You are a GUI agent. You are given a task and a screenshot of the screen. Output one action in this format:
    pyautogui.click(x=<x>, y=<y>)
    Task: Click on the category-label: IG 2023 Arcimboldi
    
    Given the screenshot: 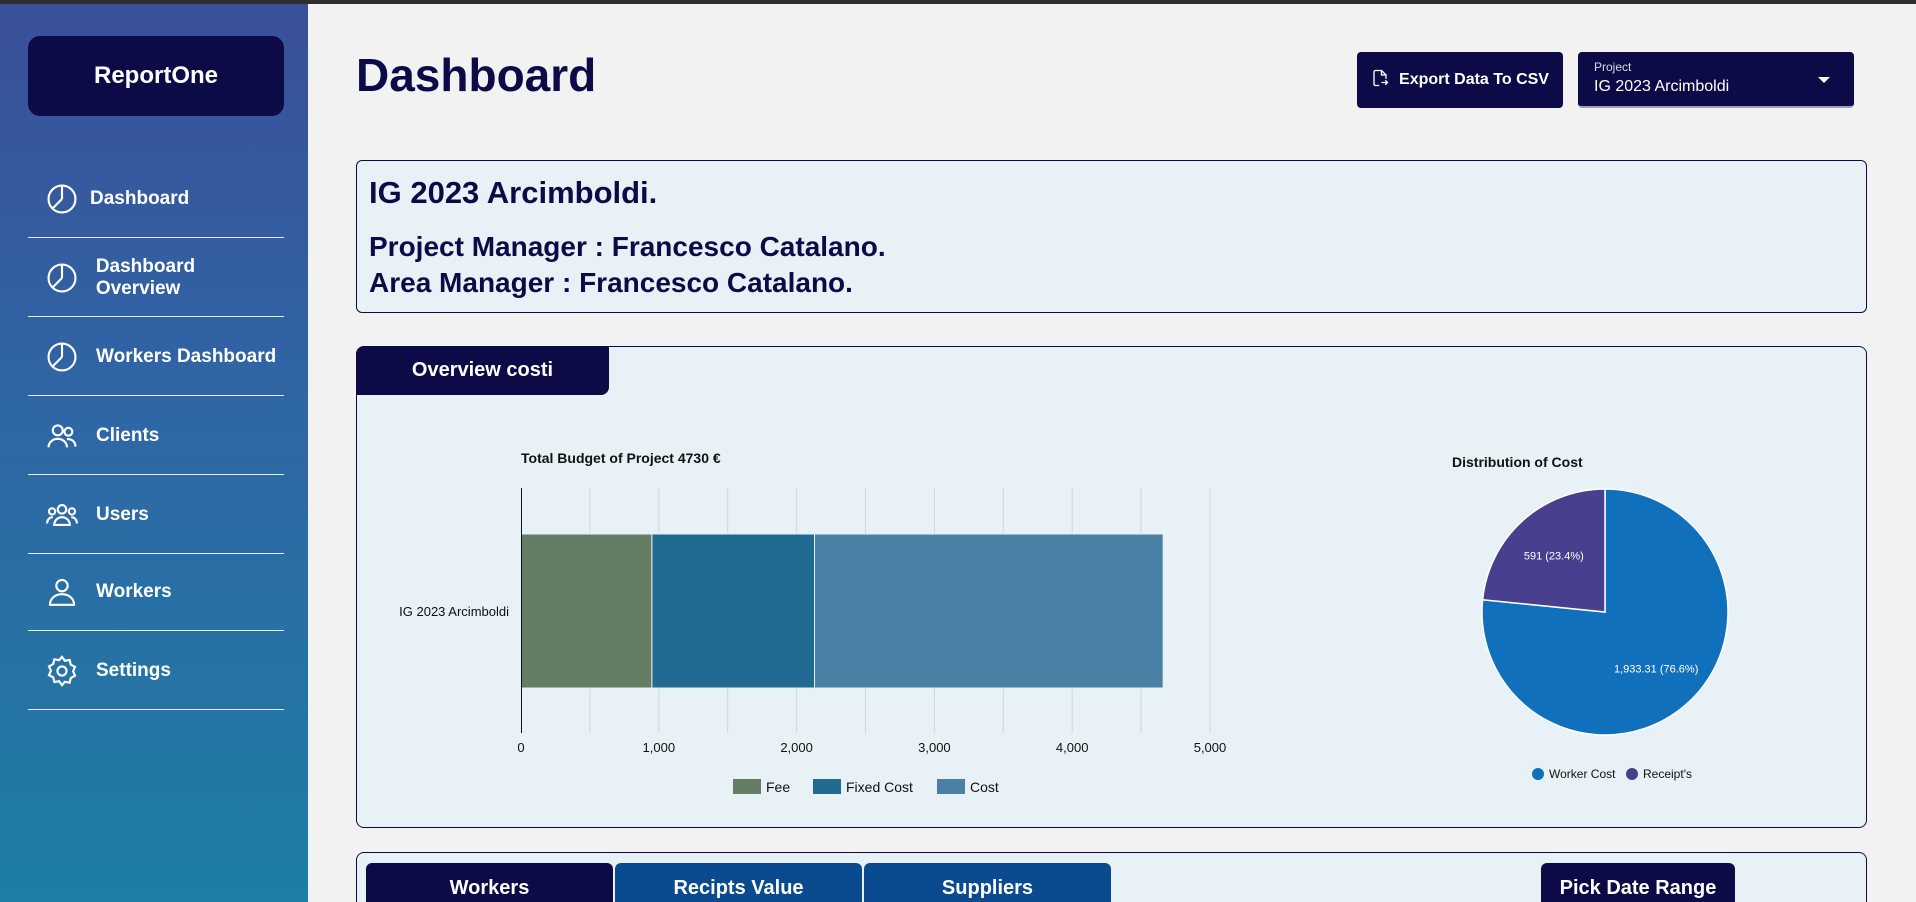 What is the action you would take?
    pyautogui.click(x=454, y=611)
    